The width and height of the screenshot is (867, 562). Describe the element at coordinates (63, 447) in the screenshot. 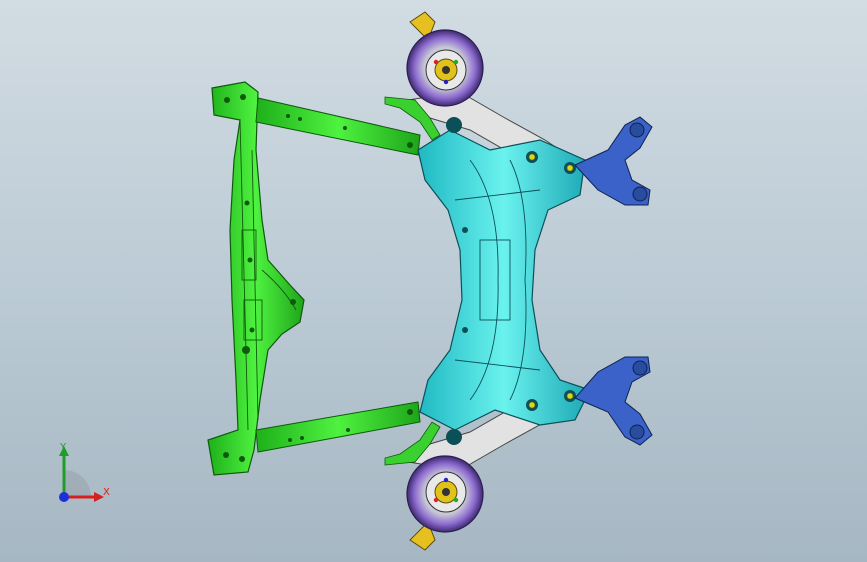

I see `y-axis-label: Y` at that location.